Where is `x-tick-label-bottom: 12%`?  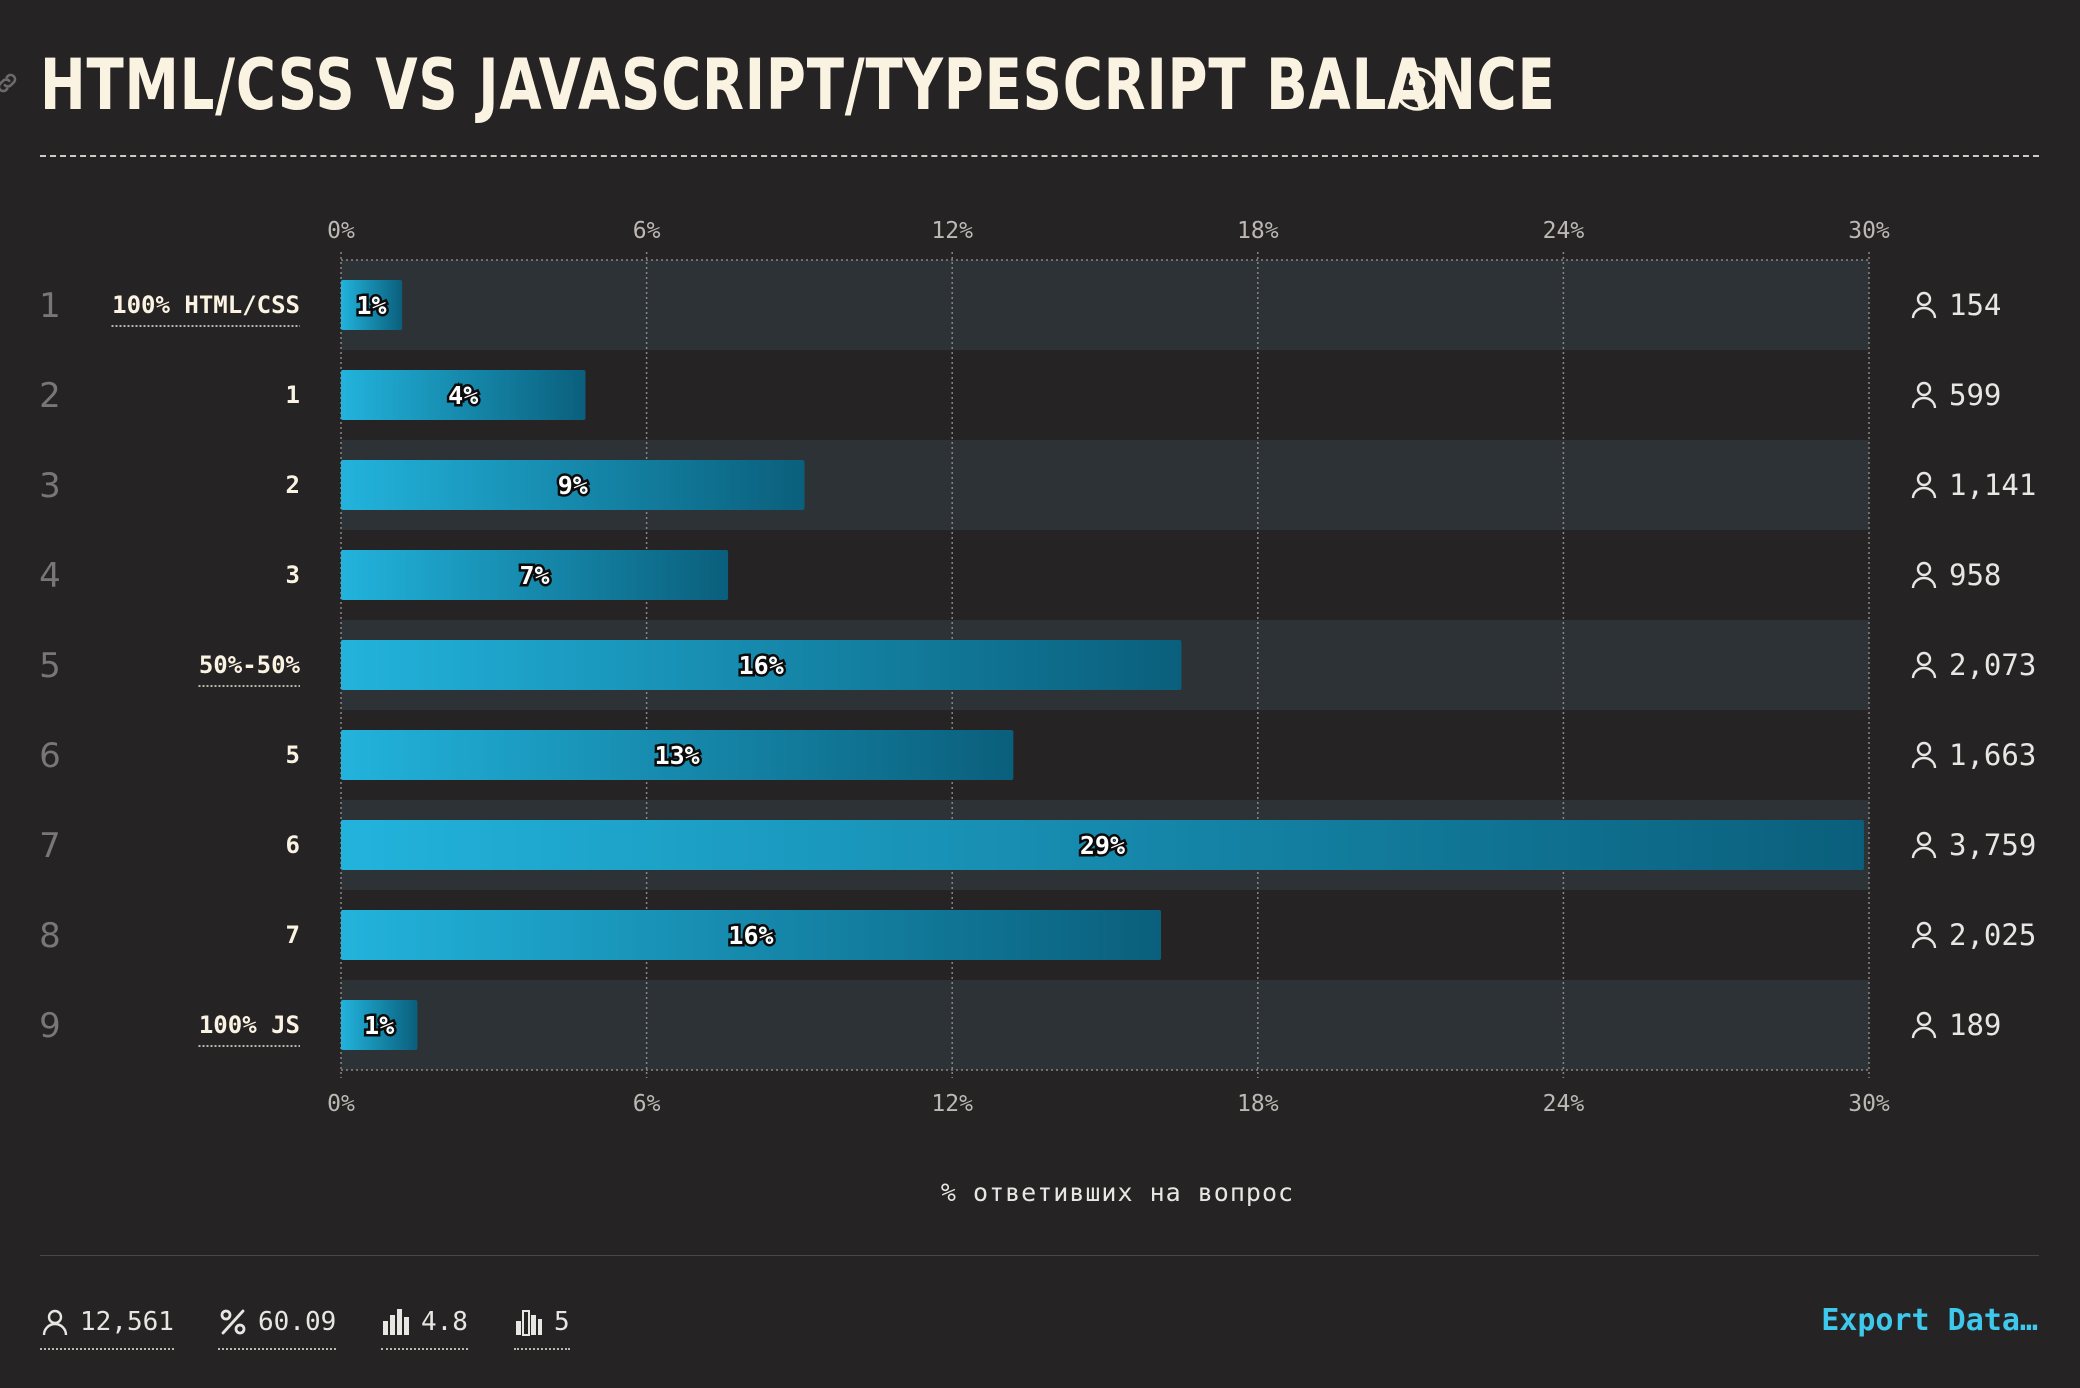 x-tick-label-bottom: 12% is located at coordinates (952, 1104).